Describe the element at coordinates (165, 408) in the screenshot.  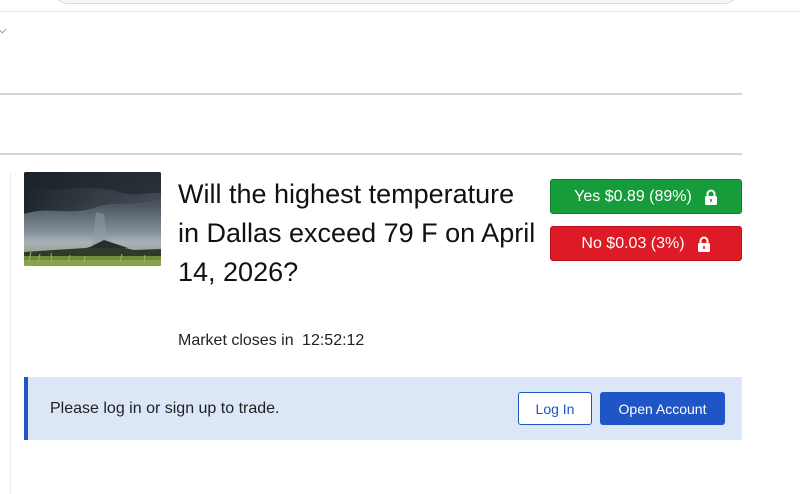
I see `login-prompt-message: Please log in or sign up to trade.` at that location.